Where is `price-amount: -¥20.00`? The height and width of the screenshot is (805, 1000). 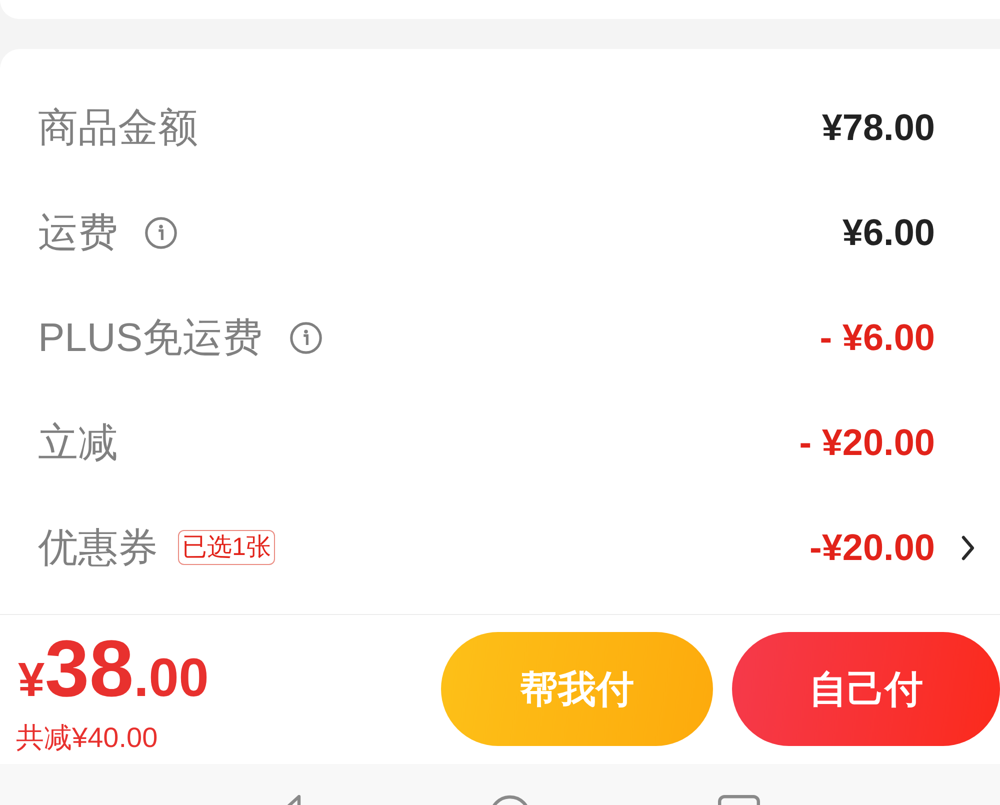
price-amount: -¥20.00 is located at coordinates (872, 548).